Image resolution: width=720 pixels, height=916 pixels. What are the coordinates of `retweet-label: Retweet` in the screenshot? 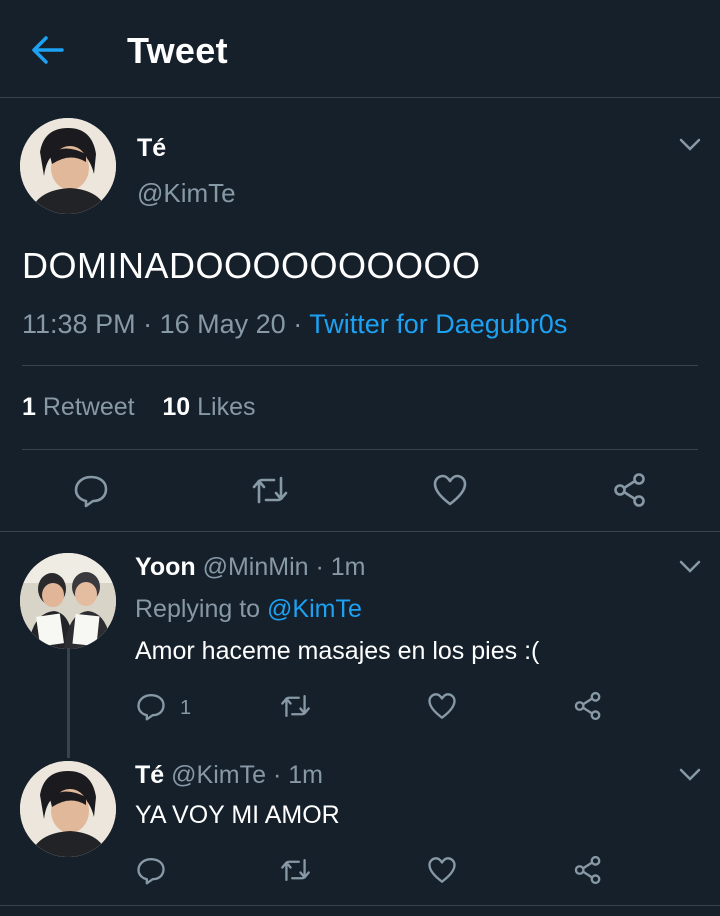 It's located at (88, 407).